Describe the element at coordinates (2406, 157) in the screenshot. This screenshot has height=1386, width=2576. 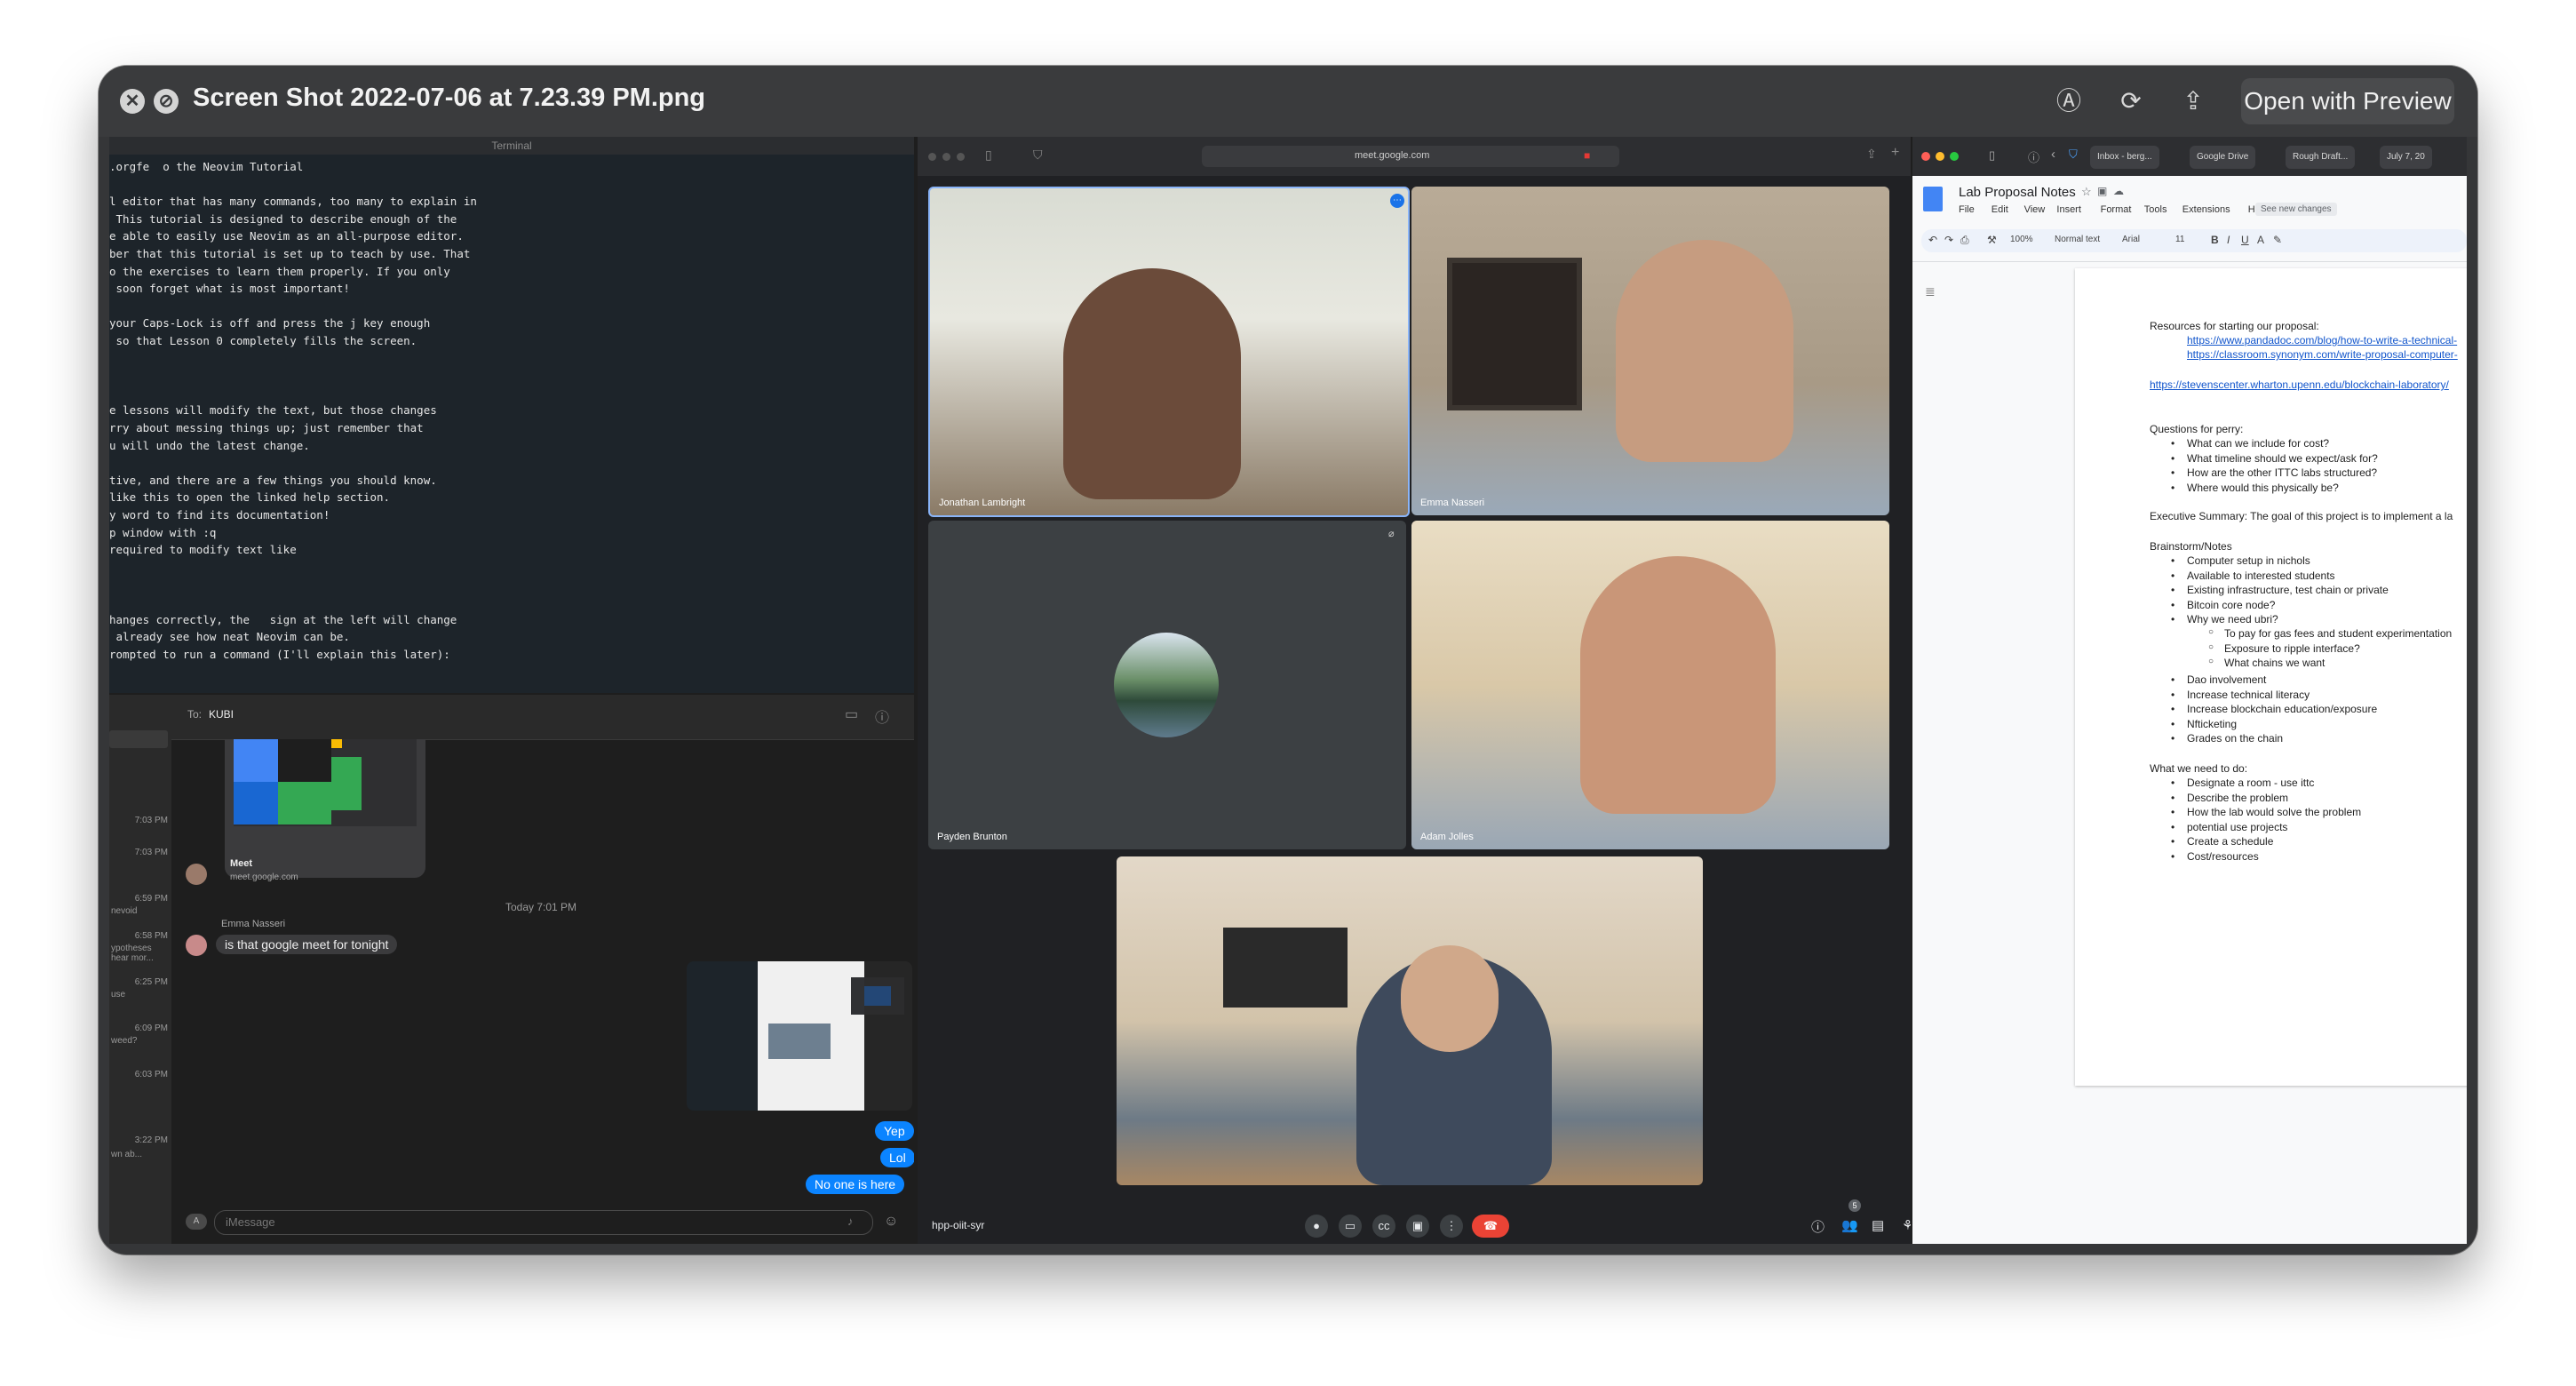
I see `tab-july: July 7, 20` at that location.